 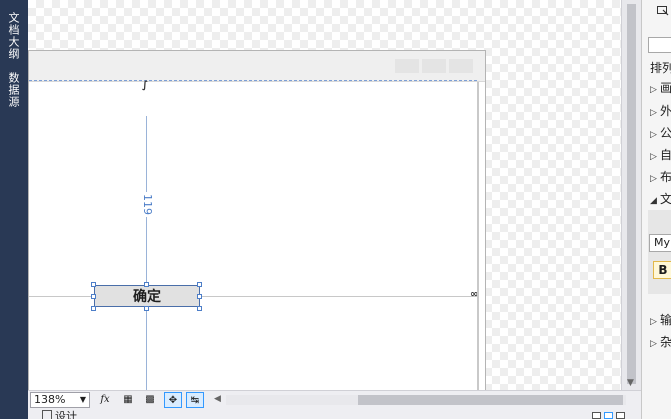 I want to click on chevron-down-icon: ▼, so click(x=82, y=399).